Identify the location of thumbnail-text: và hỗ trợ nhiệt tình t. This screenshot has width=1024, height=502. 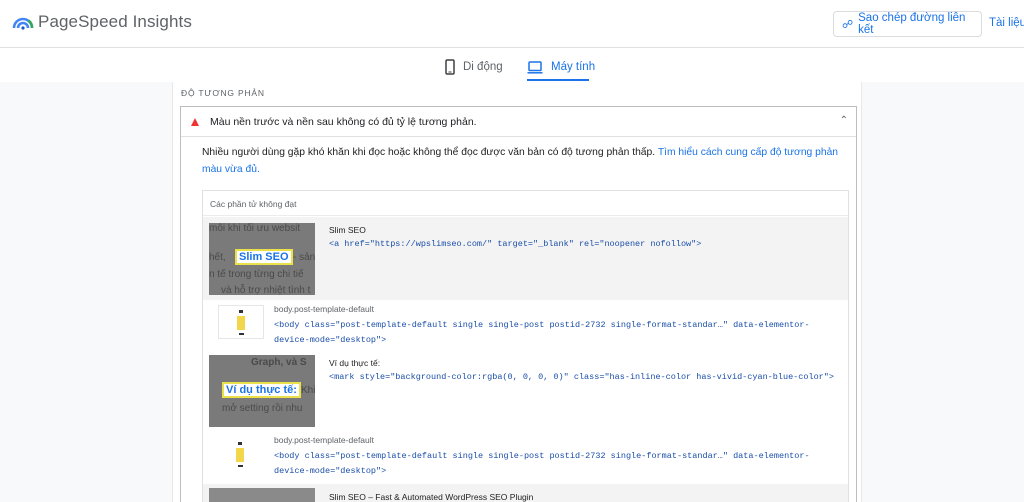
(266, 290).